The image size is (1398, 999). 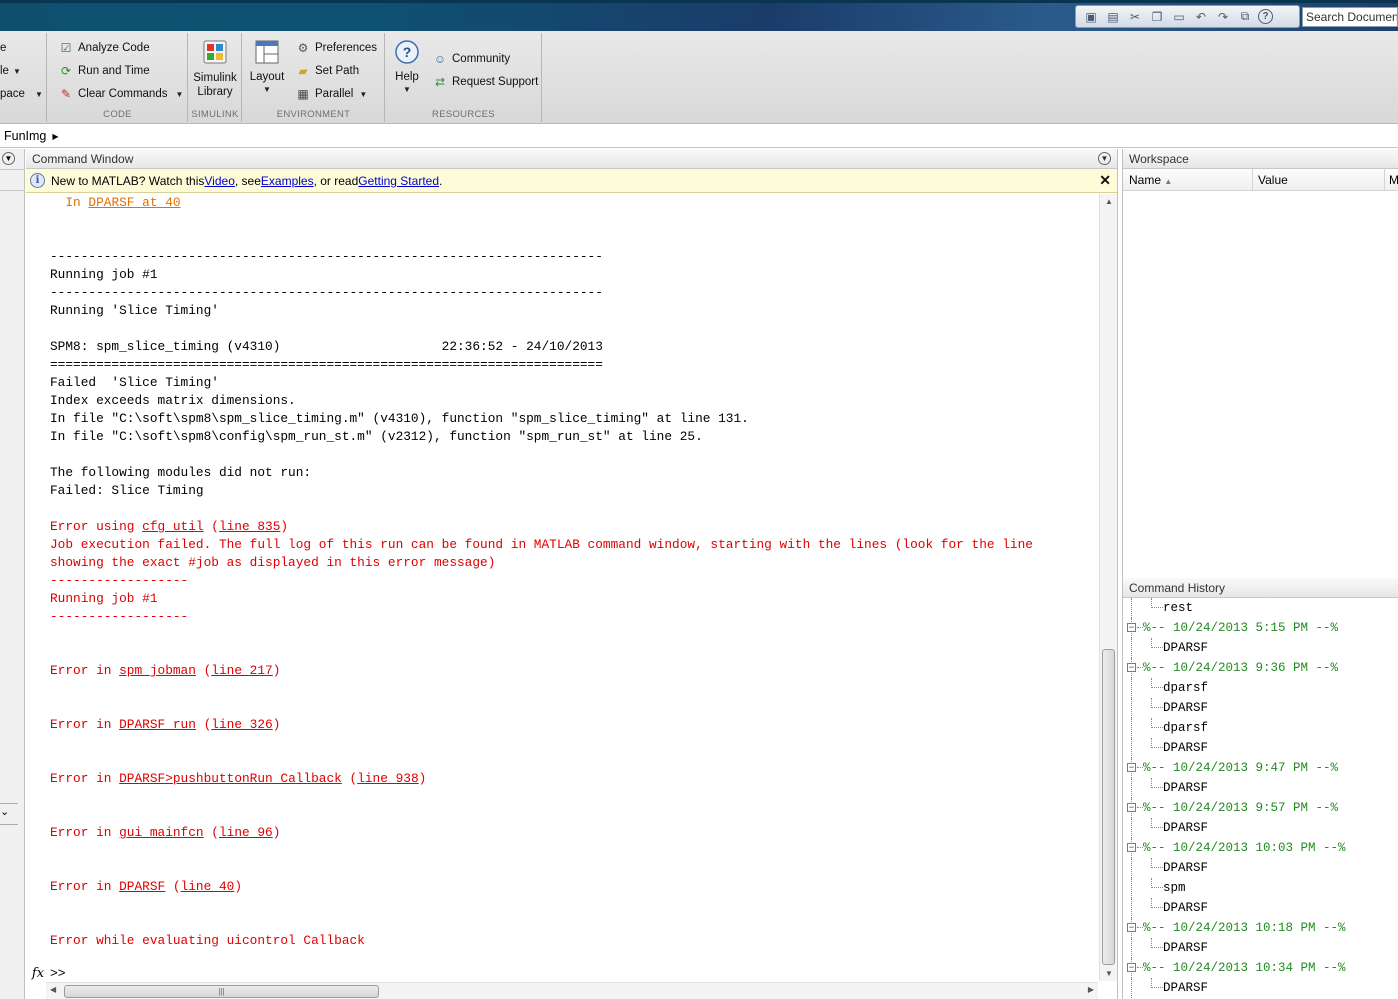 What do you see at coordinates (1108, 587) in the screenshot?
I see `vertical-scrollbar: ▲ ▼` at bounding box center [1108, 587].